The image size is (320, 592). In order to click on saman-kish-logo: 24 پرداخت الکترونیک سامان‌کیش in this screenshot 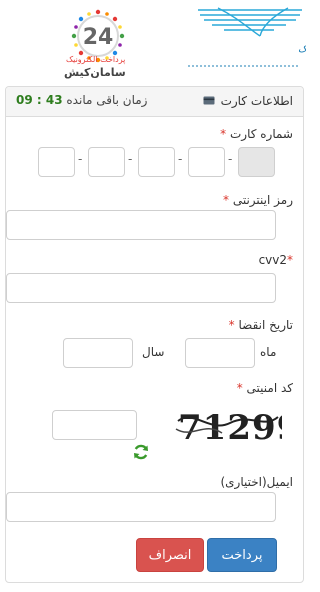, I will do `click(66, 43)`.